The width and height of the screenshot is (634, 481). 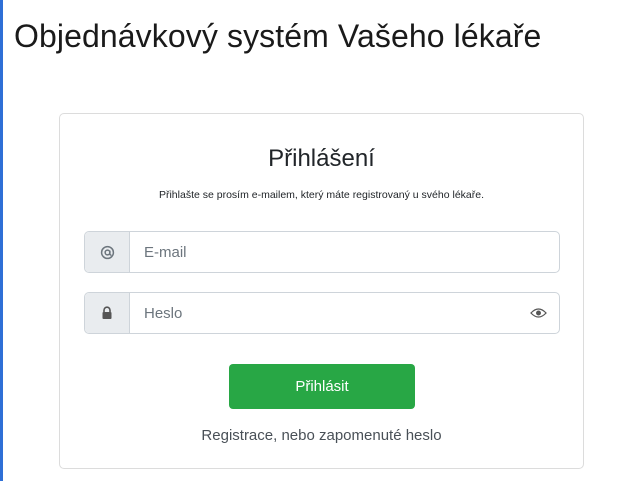 I want to click on email-input-group: E-mail, so click(x=322, y=252).